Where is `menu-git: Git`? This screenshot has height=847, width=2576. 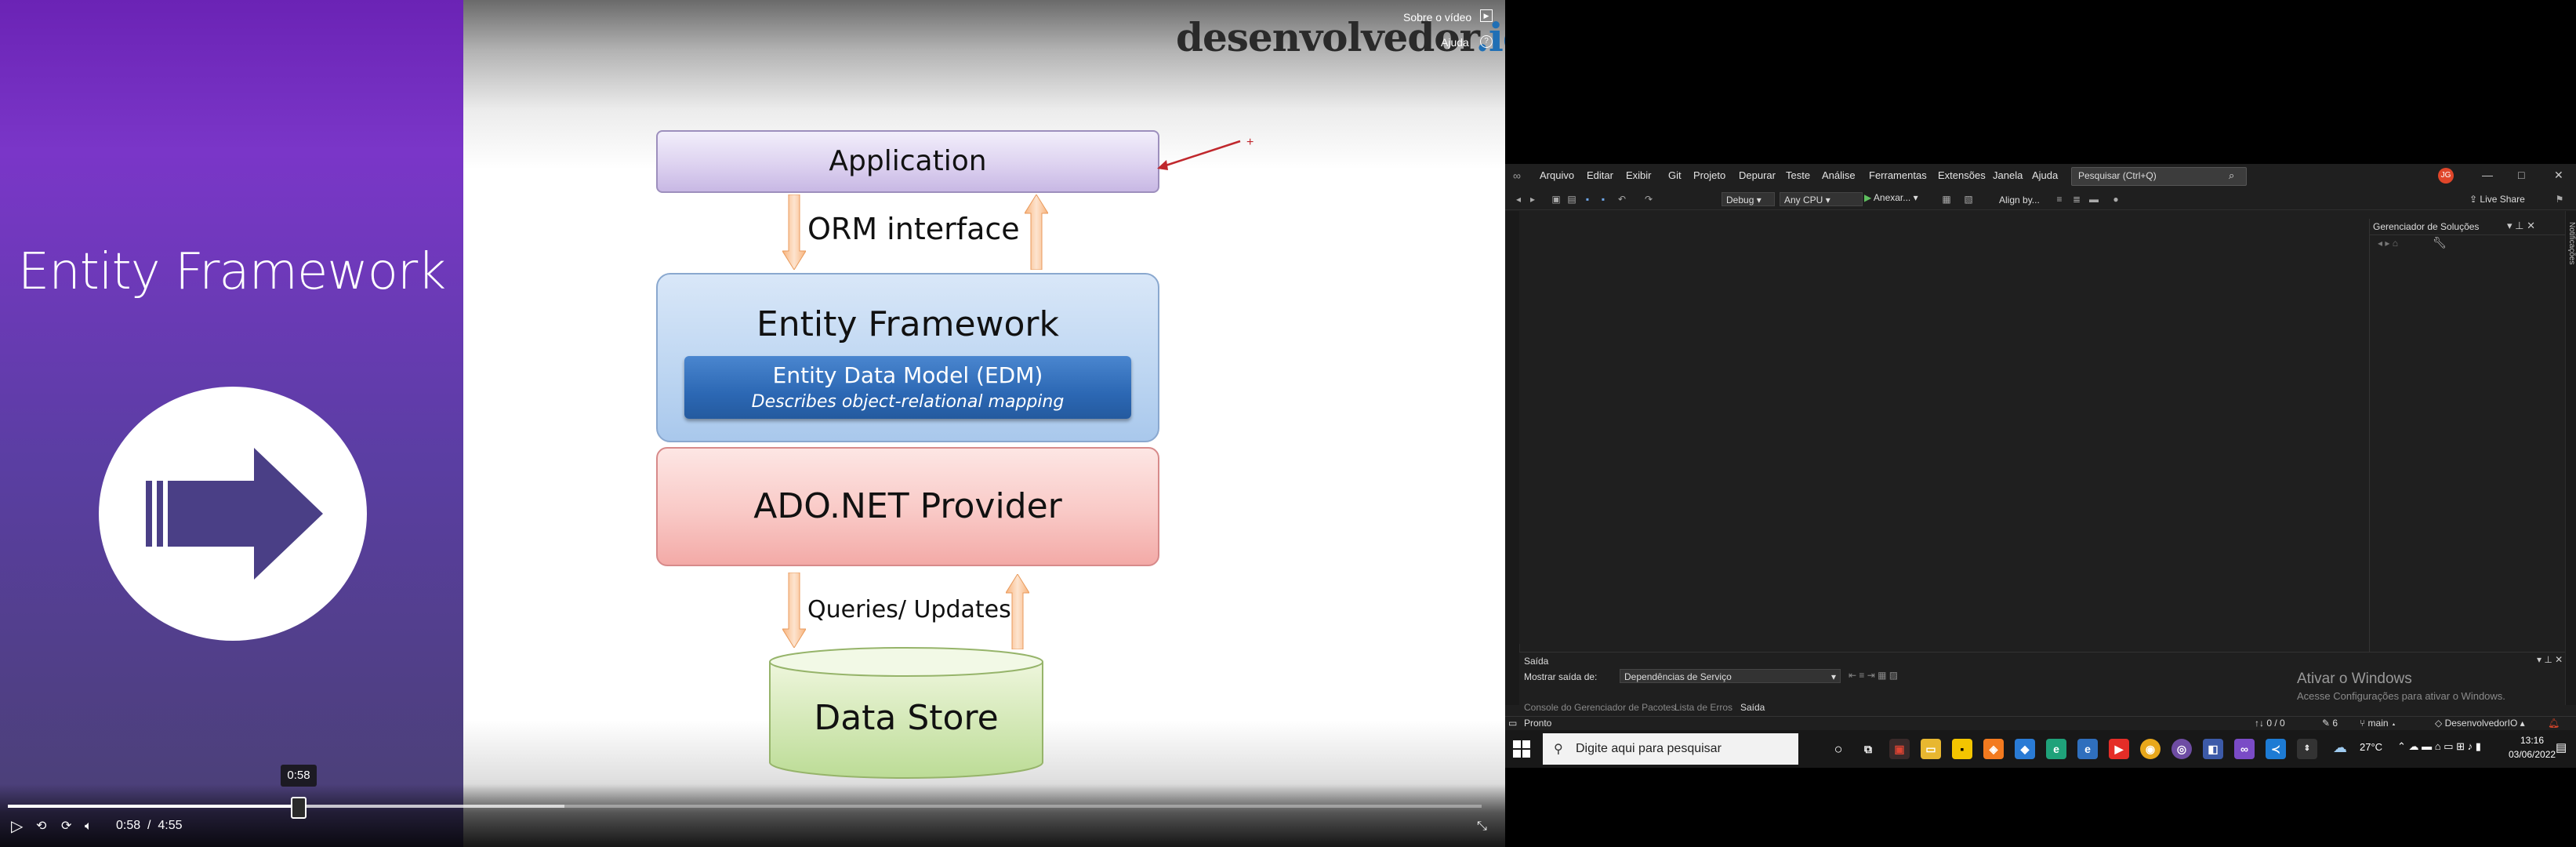 menu-git: Git is located at coordinates (1675, 175).